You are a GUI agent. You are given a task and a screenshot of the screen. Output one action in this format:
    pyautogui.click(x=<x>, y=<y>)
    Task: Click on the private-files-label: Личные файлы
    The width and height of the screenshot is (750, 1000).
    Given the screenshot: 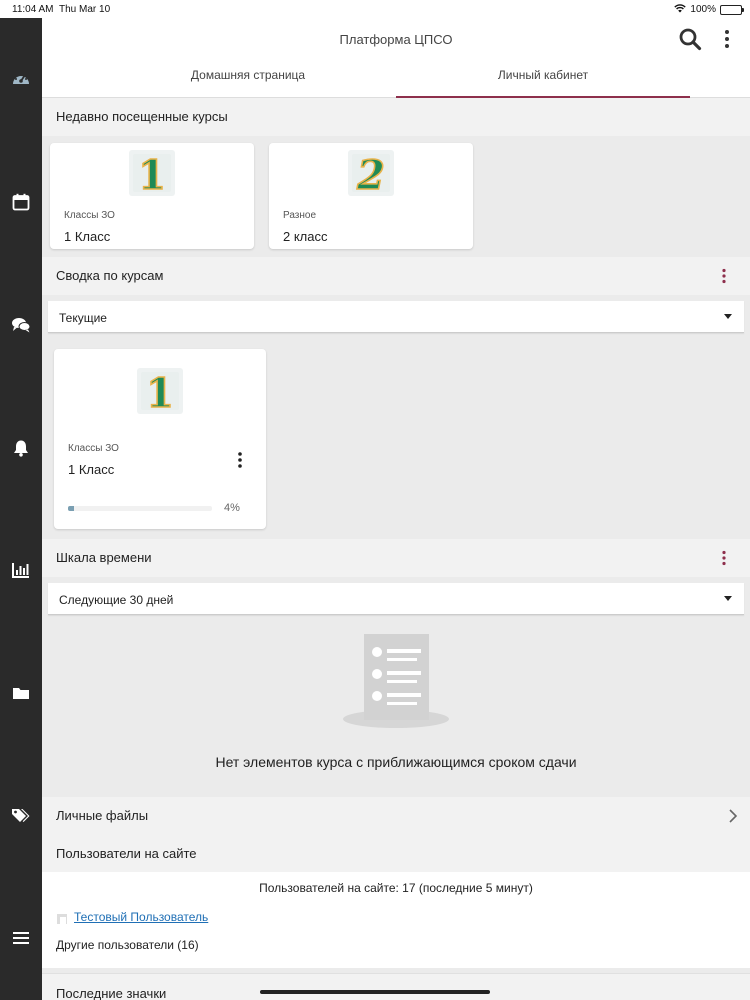 What is the action you would take?
    pyautogui.click(x=102, y=815)
    